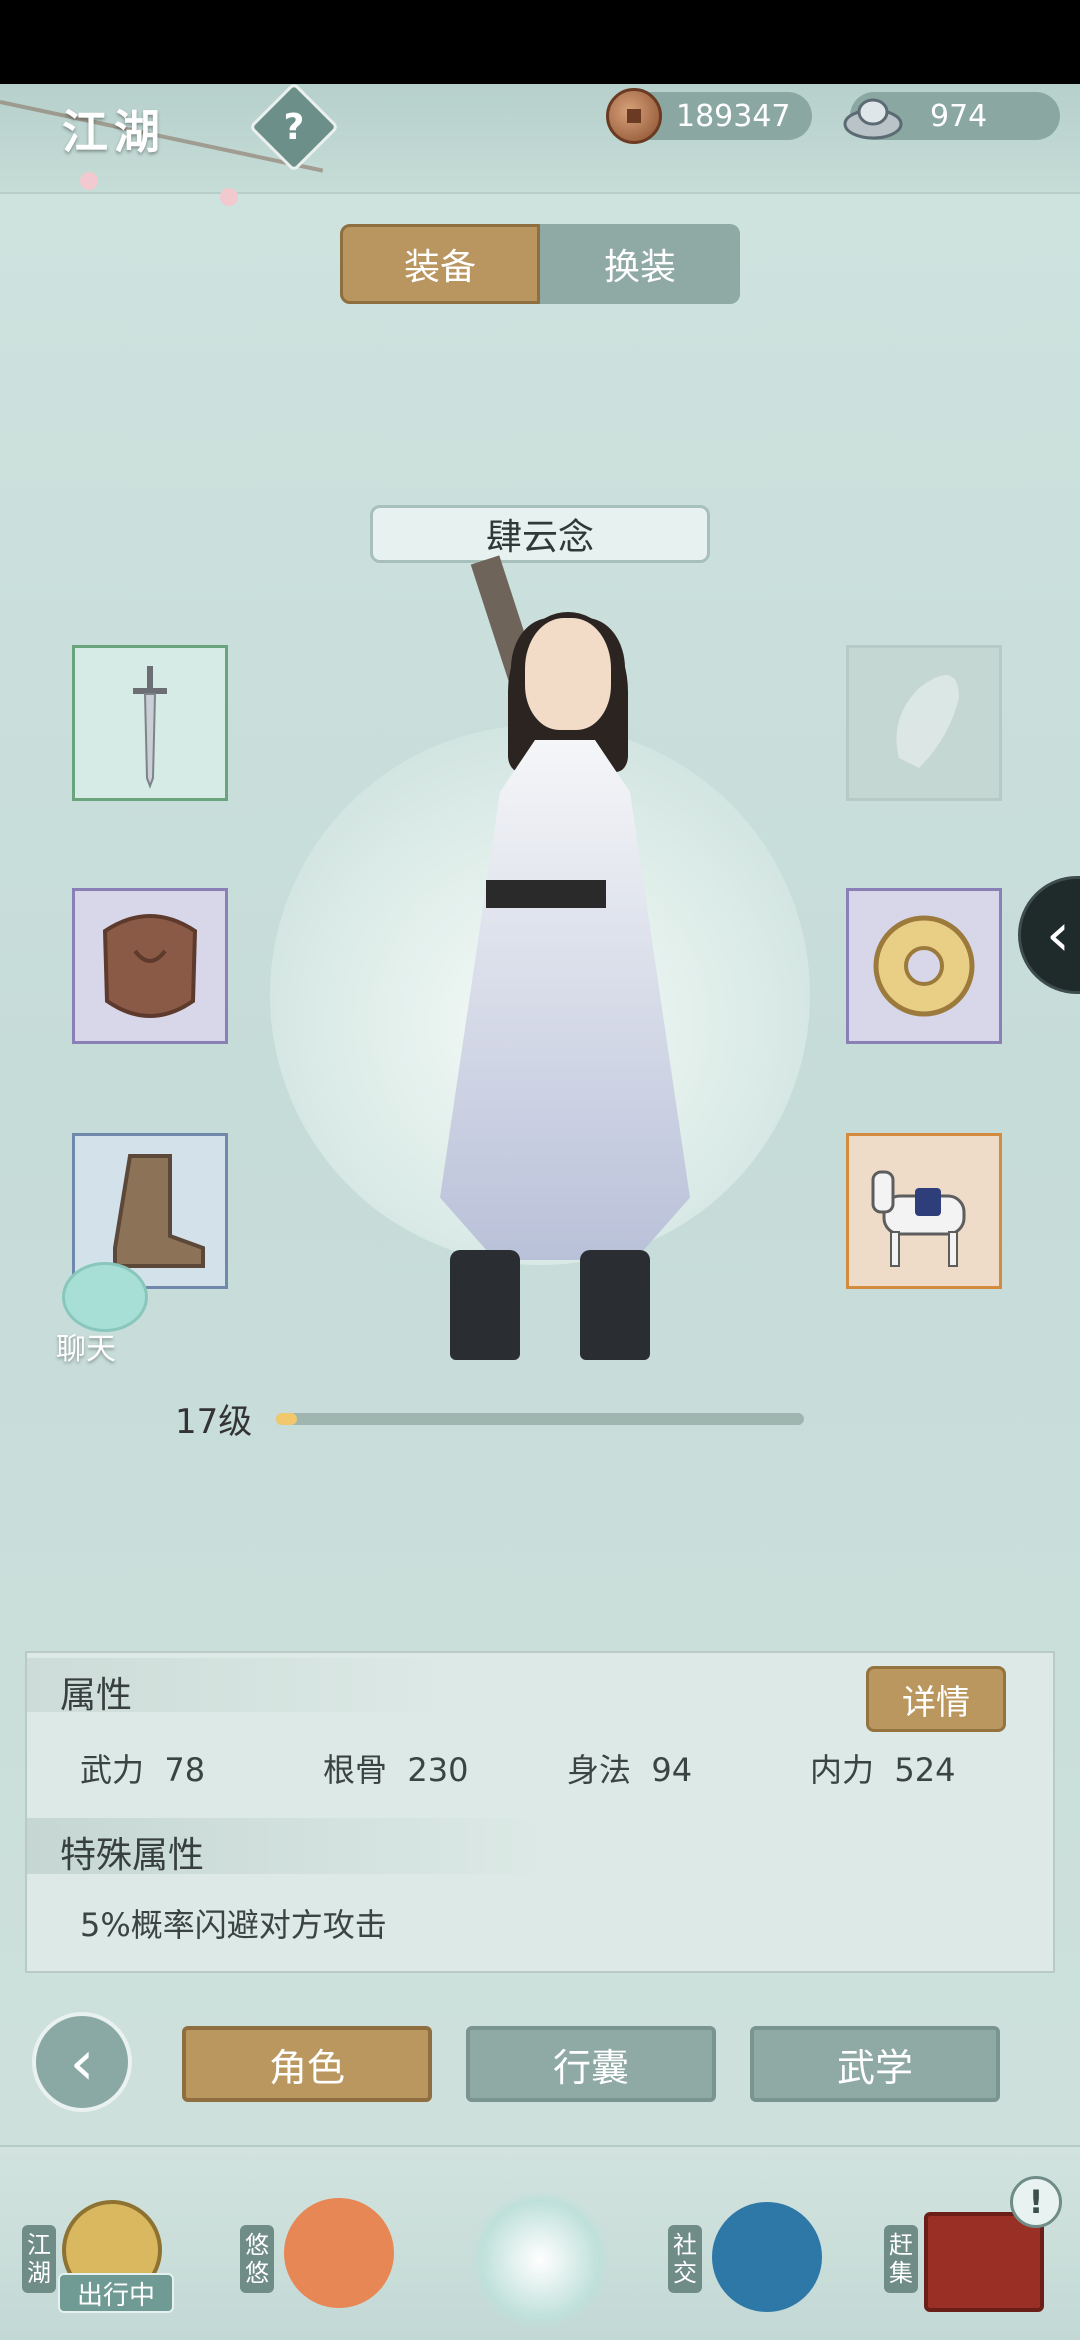 The height and width of the screenshot is (2340, 1080). Describe the element at coordinates (733, 116) in the screenshot. I see `copper-amount: 189347` at that location.